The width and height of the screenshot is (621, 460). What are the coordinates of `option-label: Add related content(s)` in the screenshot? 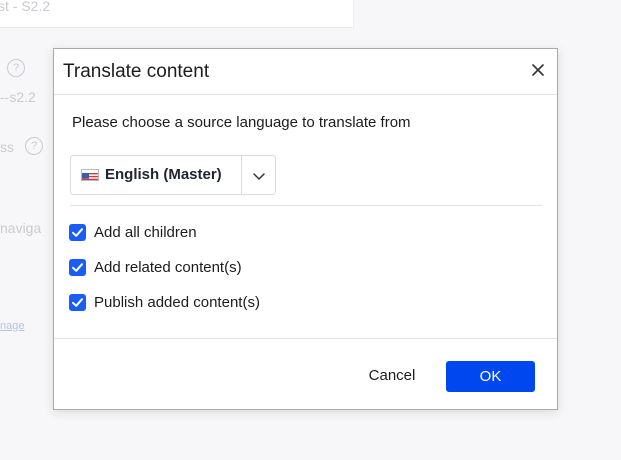 It's located at (168, 267).